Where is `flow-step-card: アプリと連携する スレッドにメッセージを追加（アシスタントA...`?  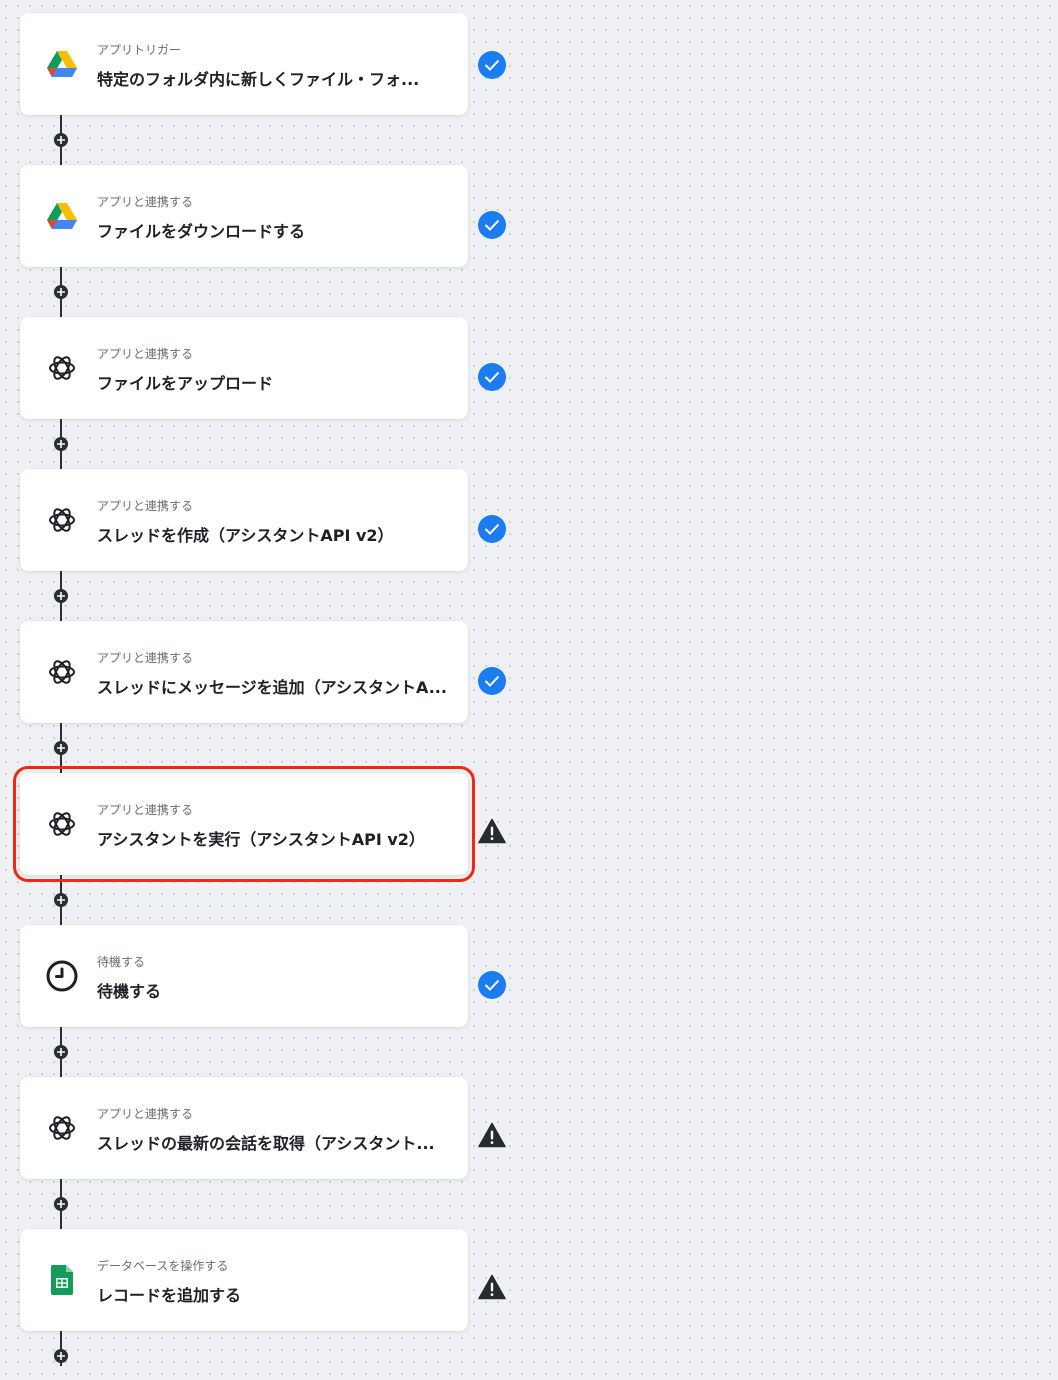
flow-step-card: アプリと連携する スレッドにメッセージを追加（アシスタントA... is located at coordinates (244, 672).